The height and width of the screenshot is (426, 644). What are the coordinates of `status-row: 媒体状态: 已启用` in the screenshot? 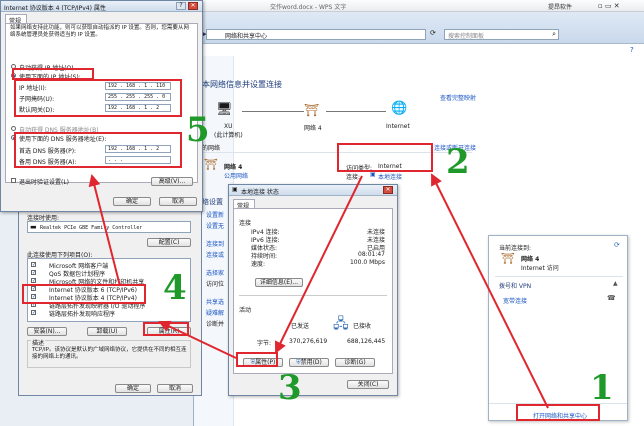 It's located at (318, 247).